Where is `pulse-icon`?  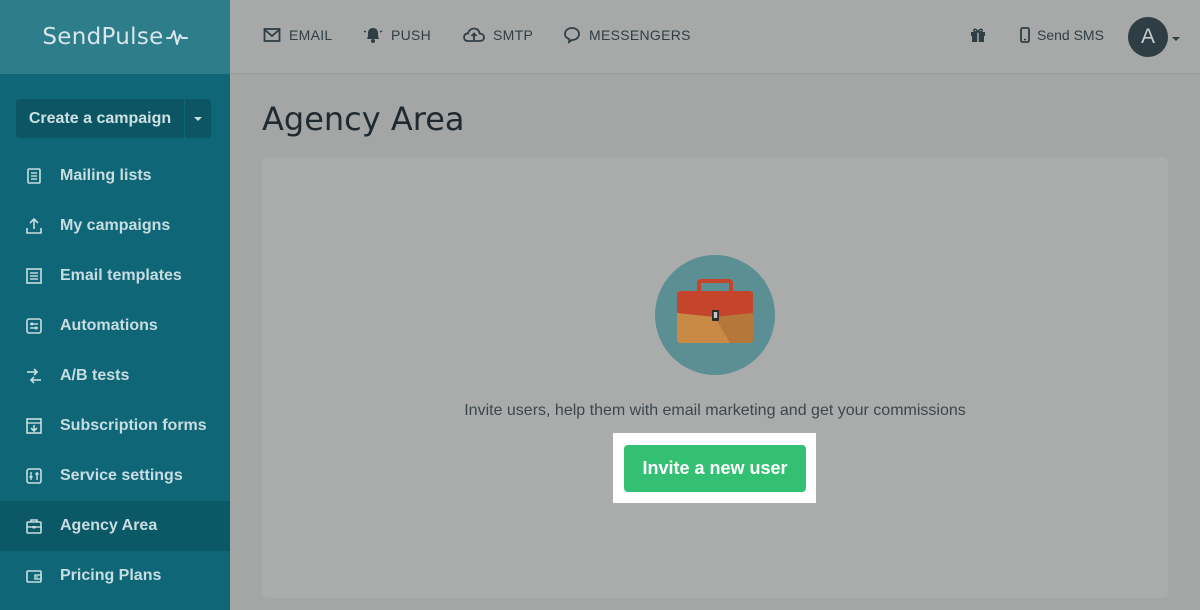 pulse-icon is located at coordinates (176, 37).